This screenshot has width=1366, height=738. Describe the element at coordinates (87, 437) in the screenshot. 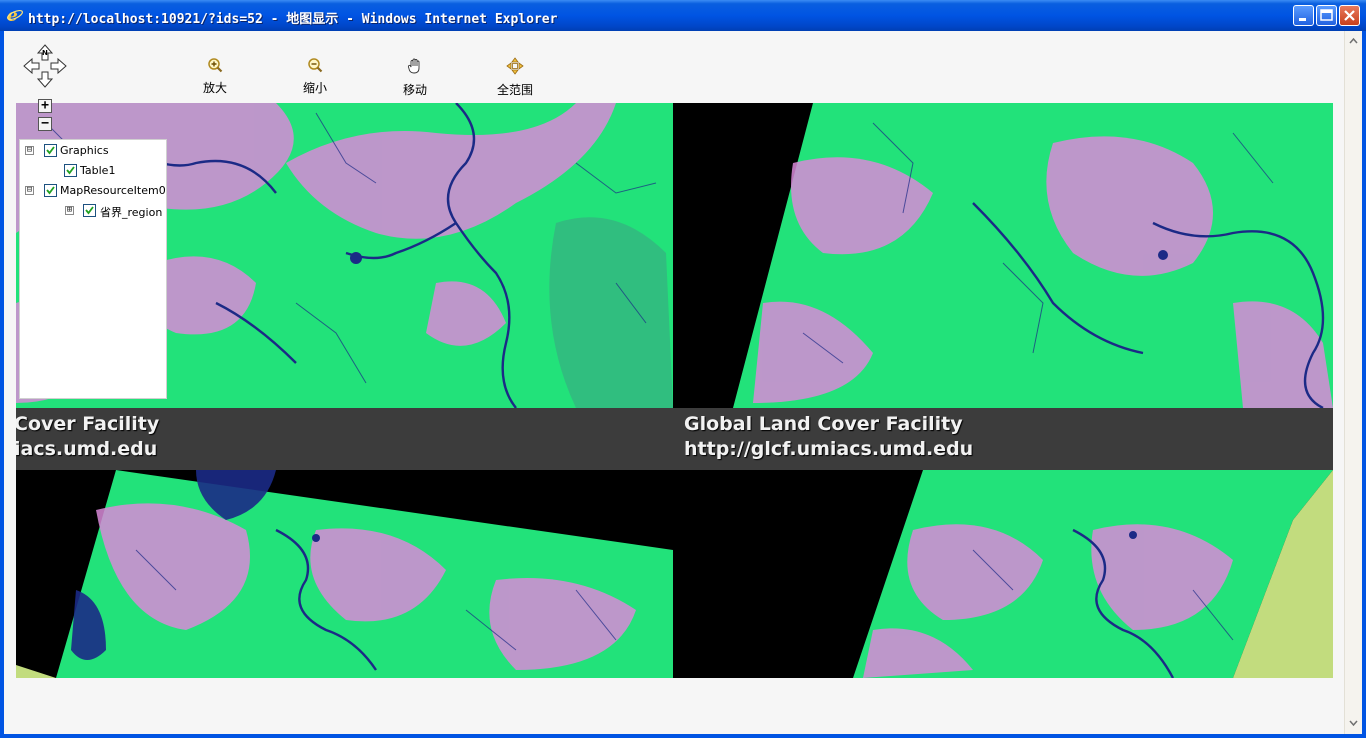

I see `credit-text-left: Cover Facility iacs.umd.edu` at that location.